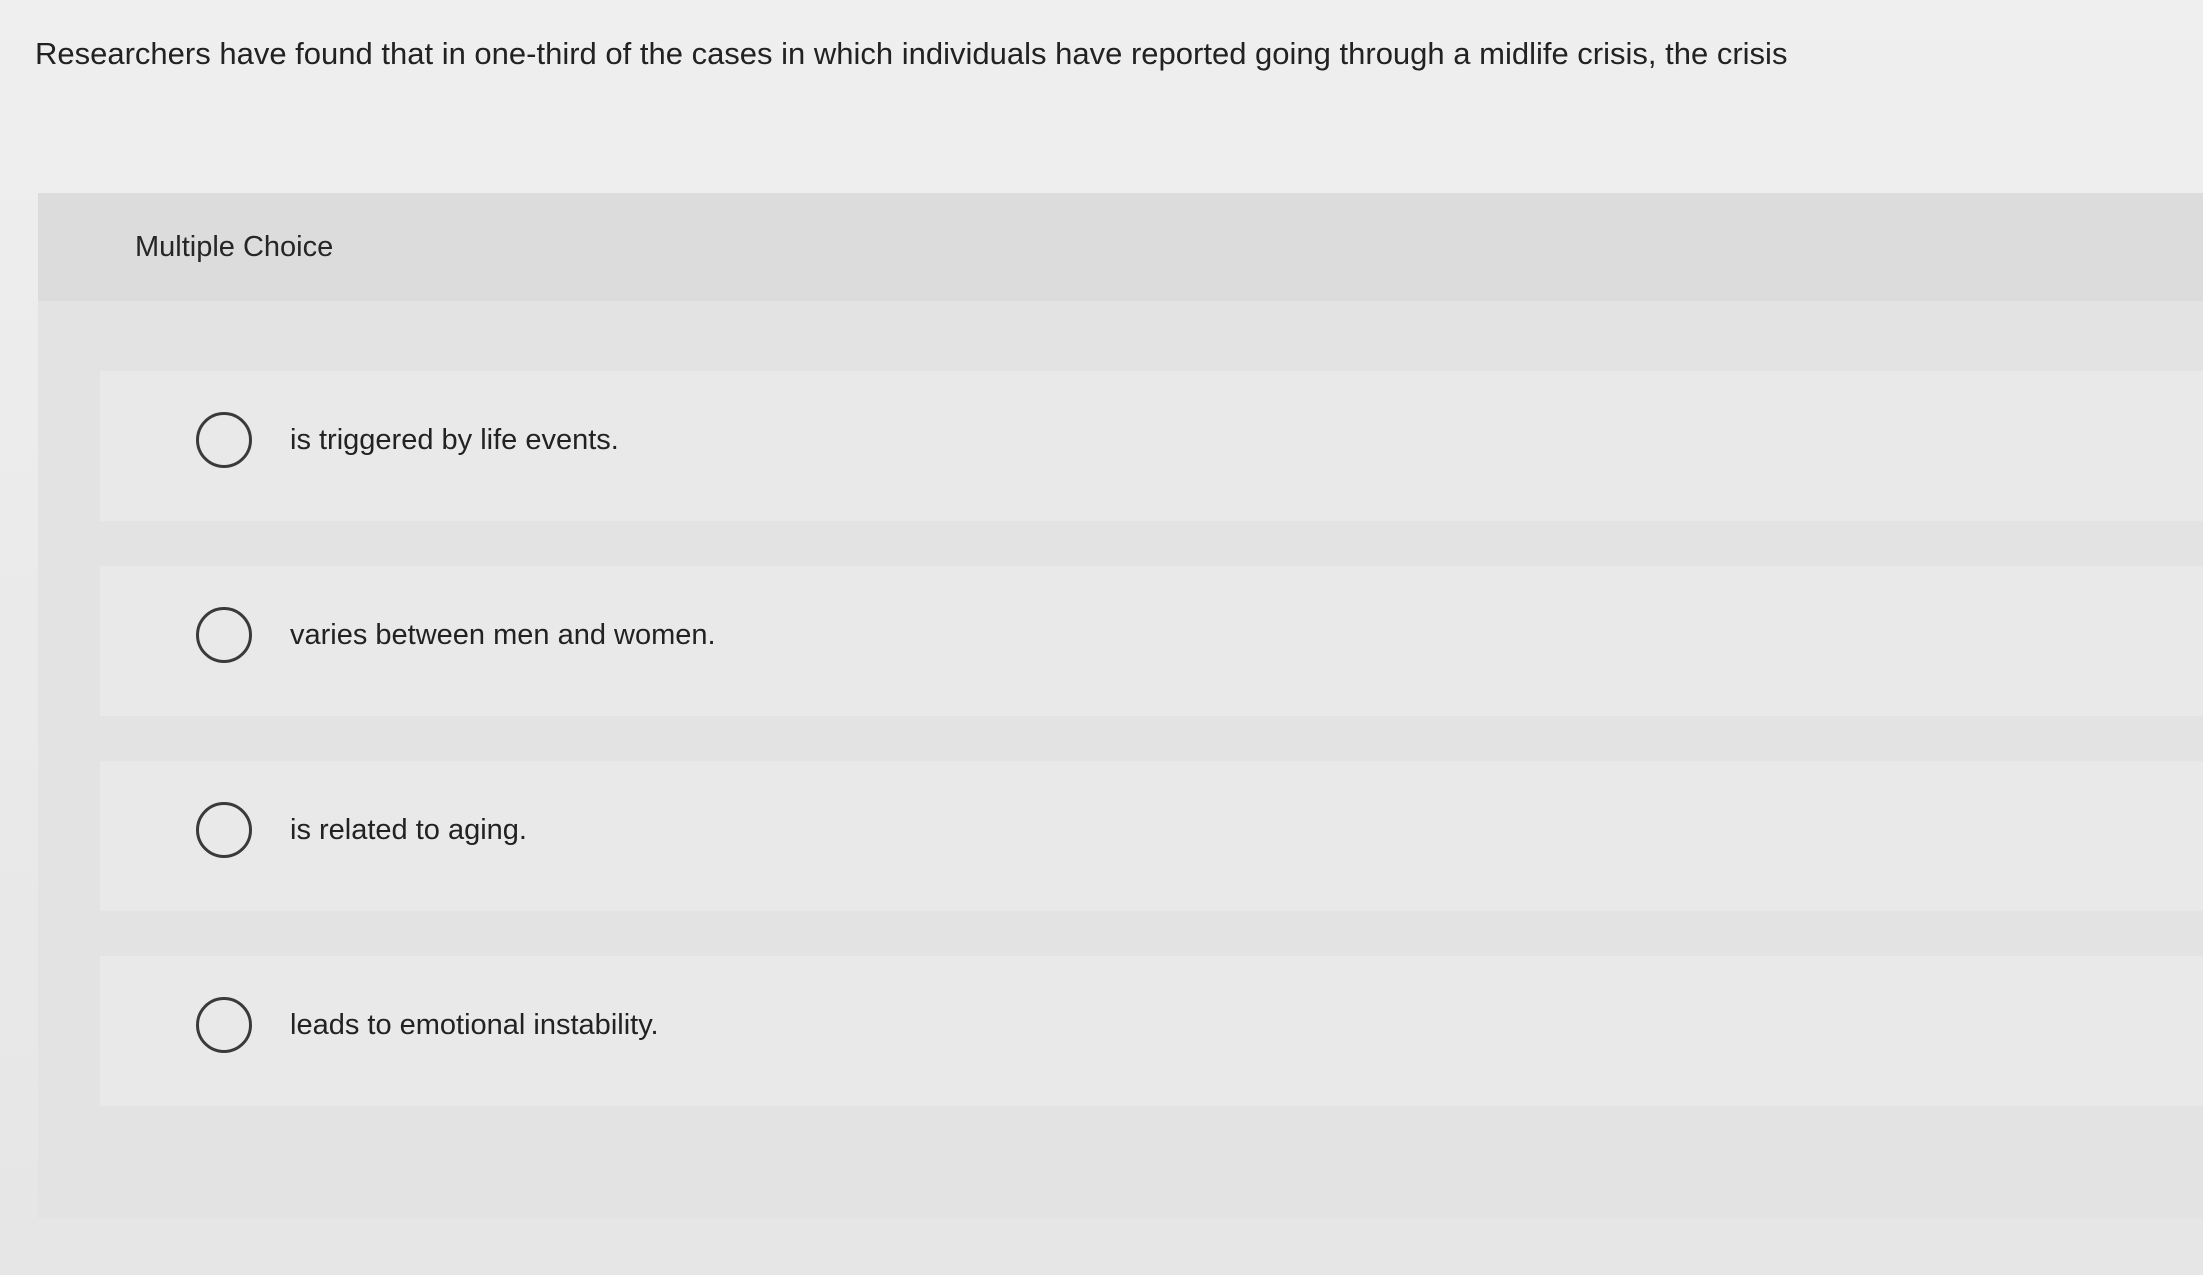  What do you see at coordinates (408, 830) in the screenshot?
I see `answer-option-label: is related to aging.` at bounding box center [408, 830].